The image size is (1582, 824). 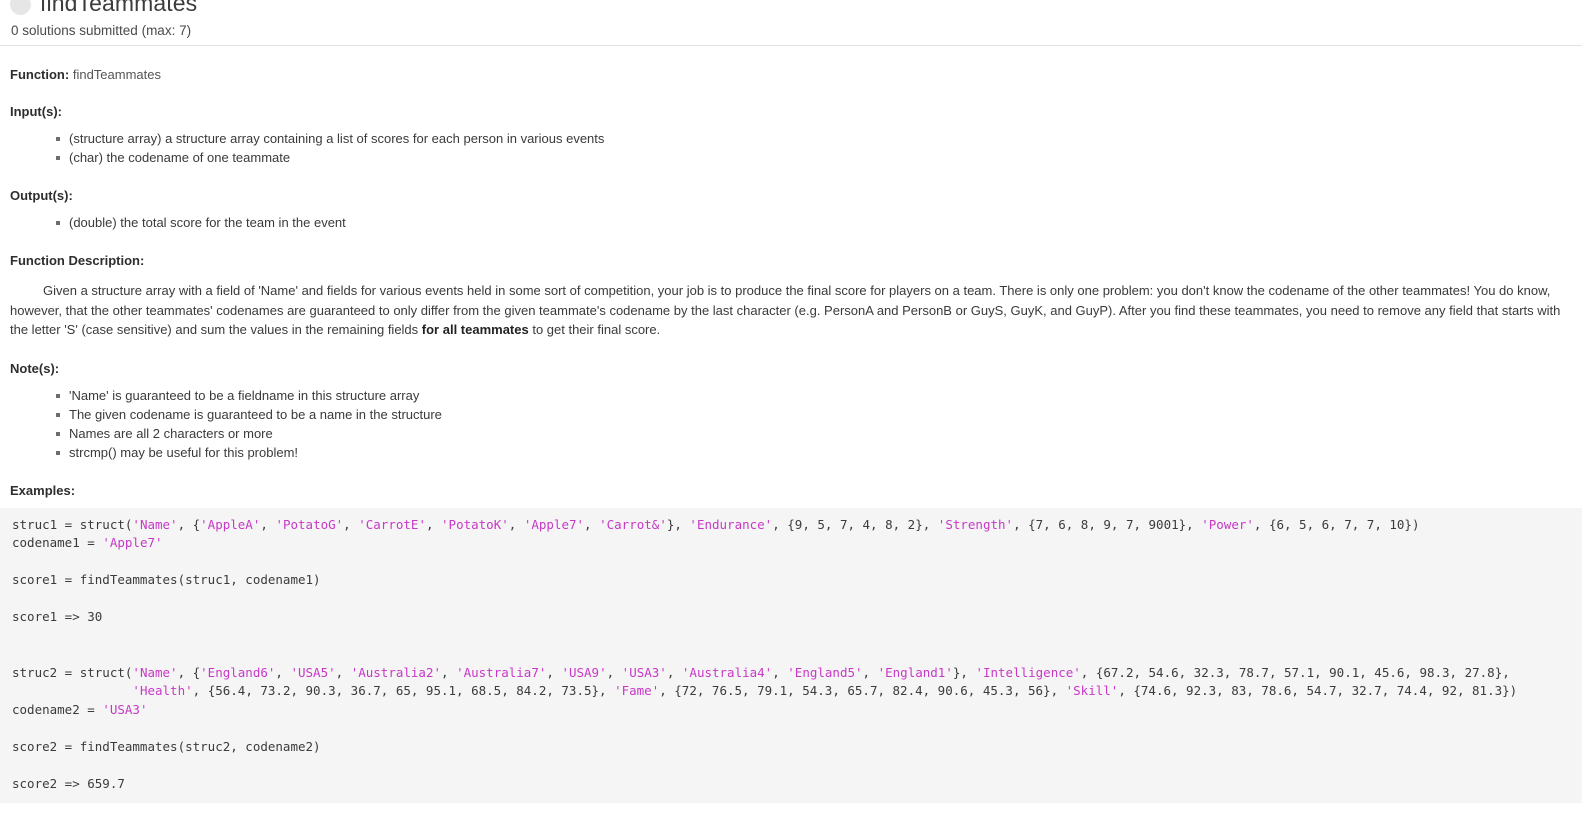 What do you see at coordinates (791, 8) in the screenshot?
I see `title-row: findTeammates` at bounding box center [791, 8].